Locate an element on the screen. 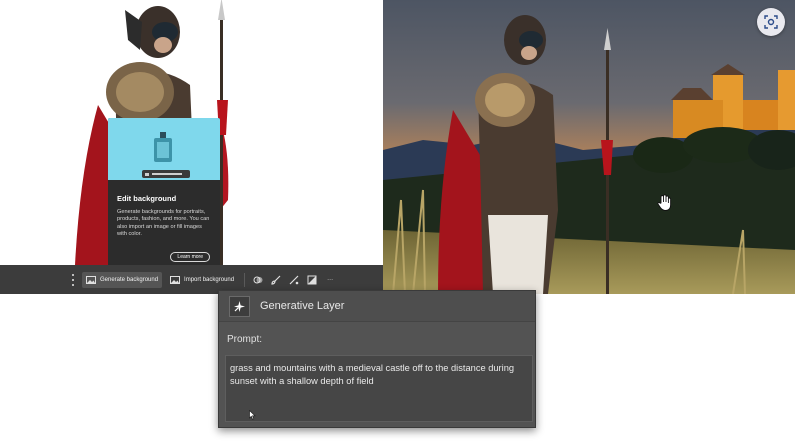  perfume-bottle-image is located at coordinates (163, 147).